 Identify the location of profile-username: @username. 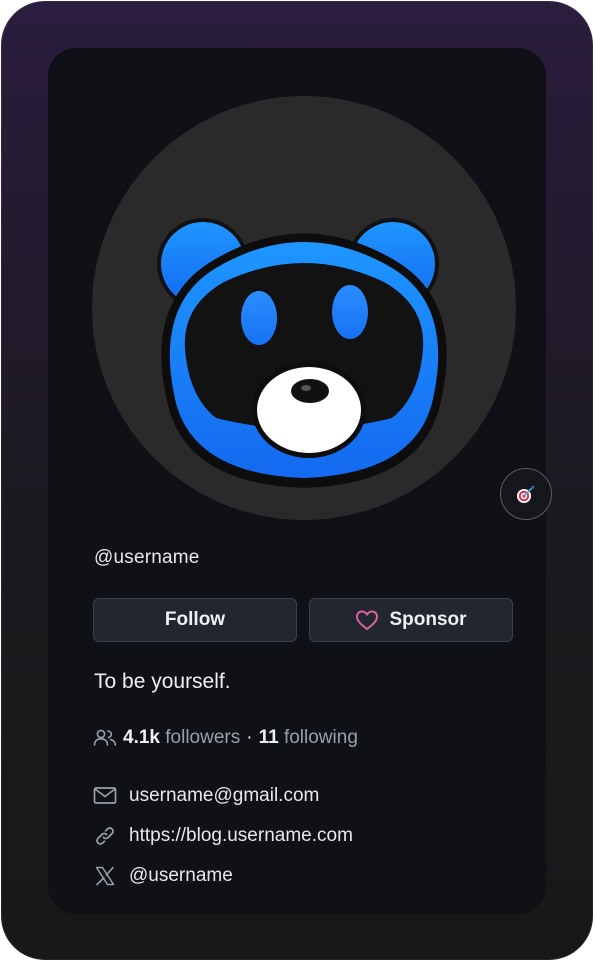
(147, 557).